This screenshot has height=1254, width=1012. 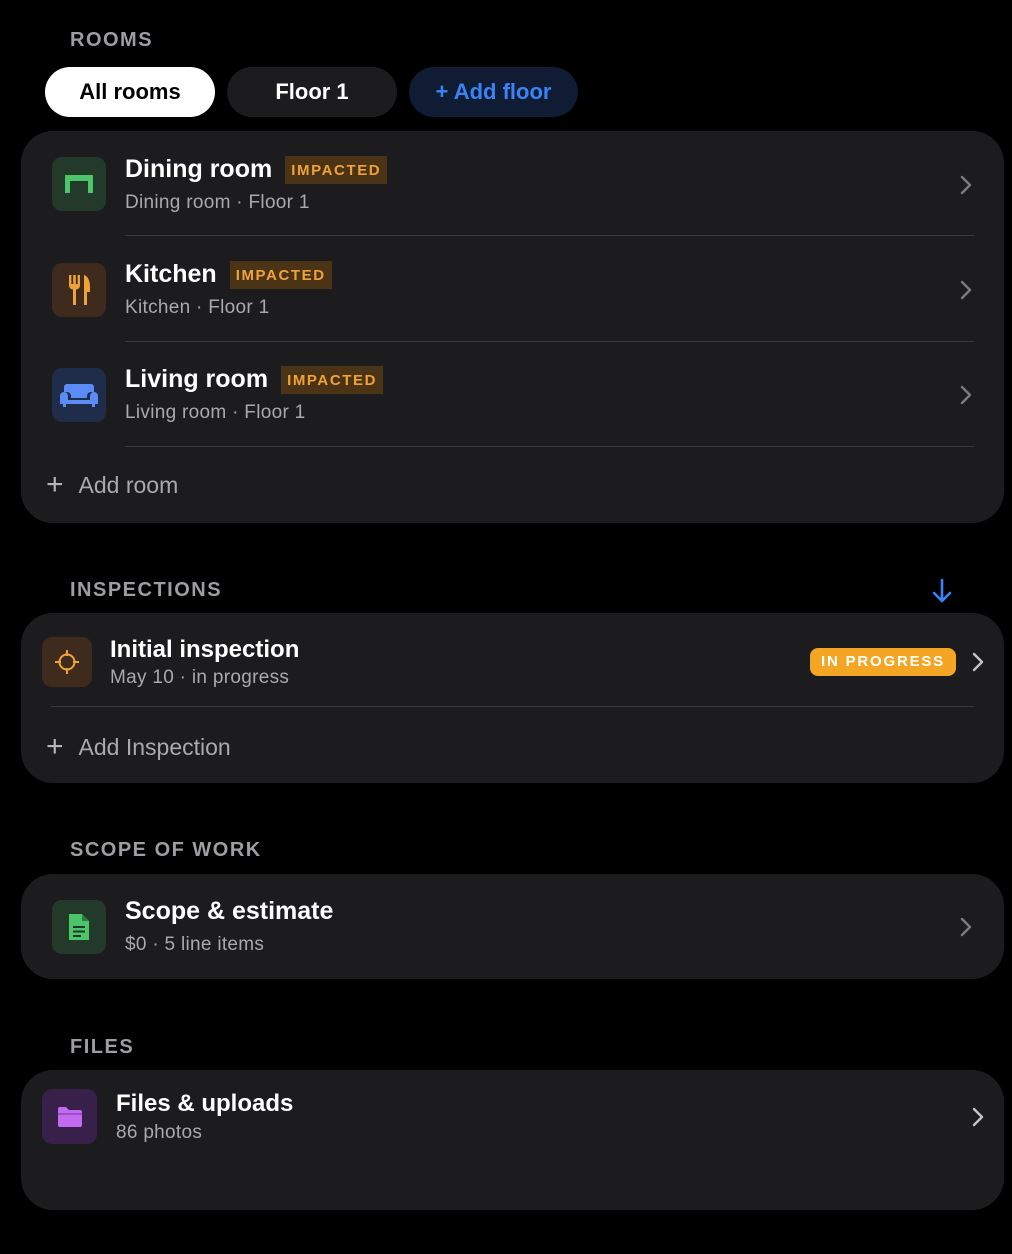 I want to click on scope-card: Scope & estimate $0 · 5 line items, so click(x=512, y=926).